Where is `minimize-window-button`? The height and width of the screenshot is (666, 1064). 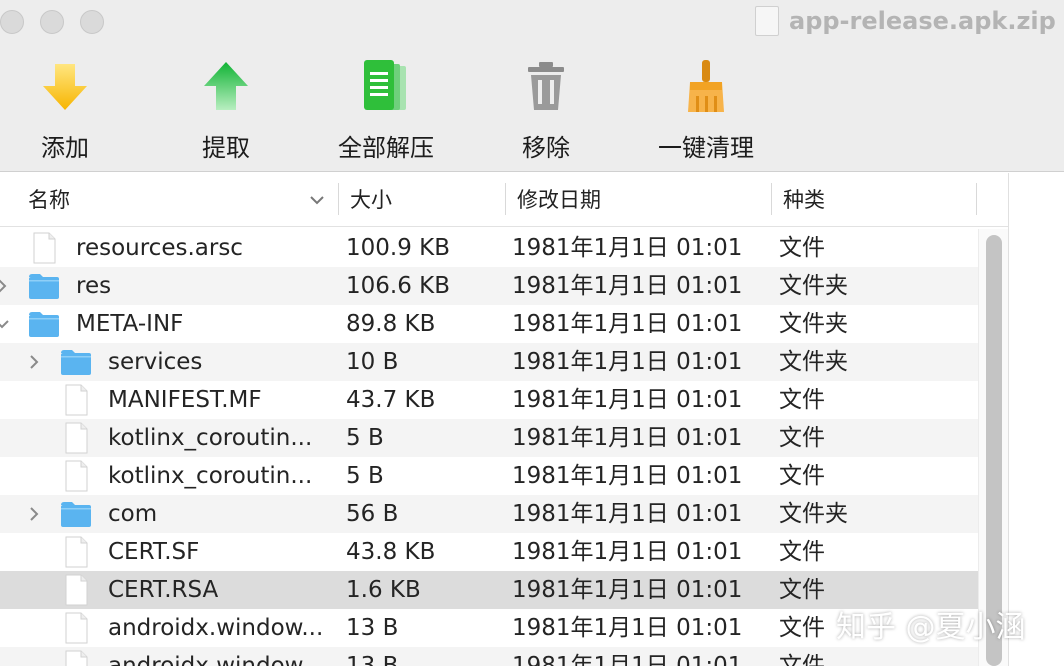
minimize-window-button is located at coordinates (52, 22).